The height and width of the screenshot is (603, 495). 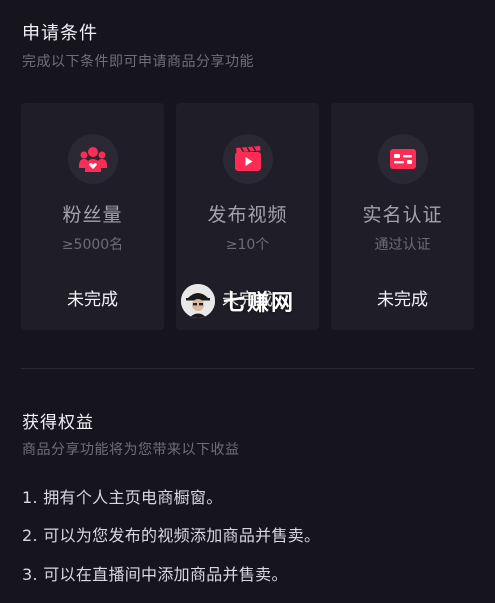 I want to click on requirement-card-fans: 粉丝量 ≥5000名 未完成, so click(x=92, y=216).